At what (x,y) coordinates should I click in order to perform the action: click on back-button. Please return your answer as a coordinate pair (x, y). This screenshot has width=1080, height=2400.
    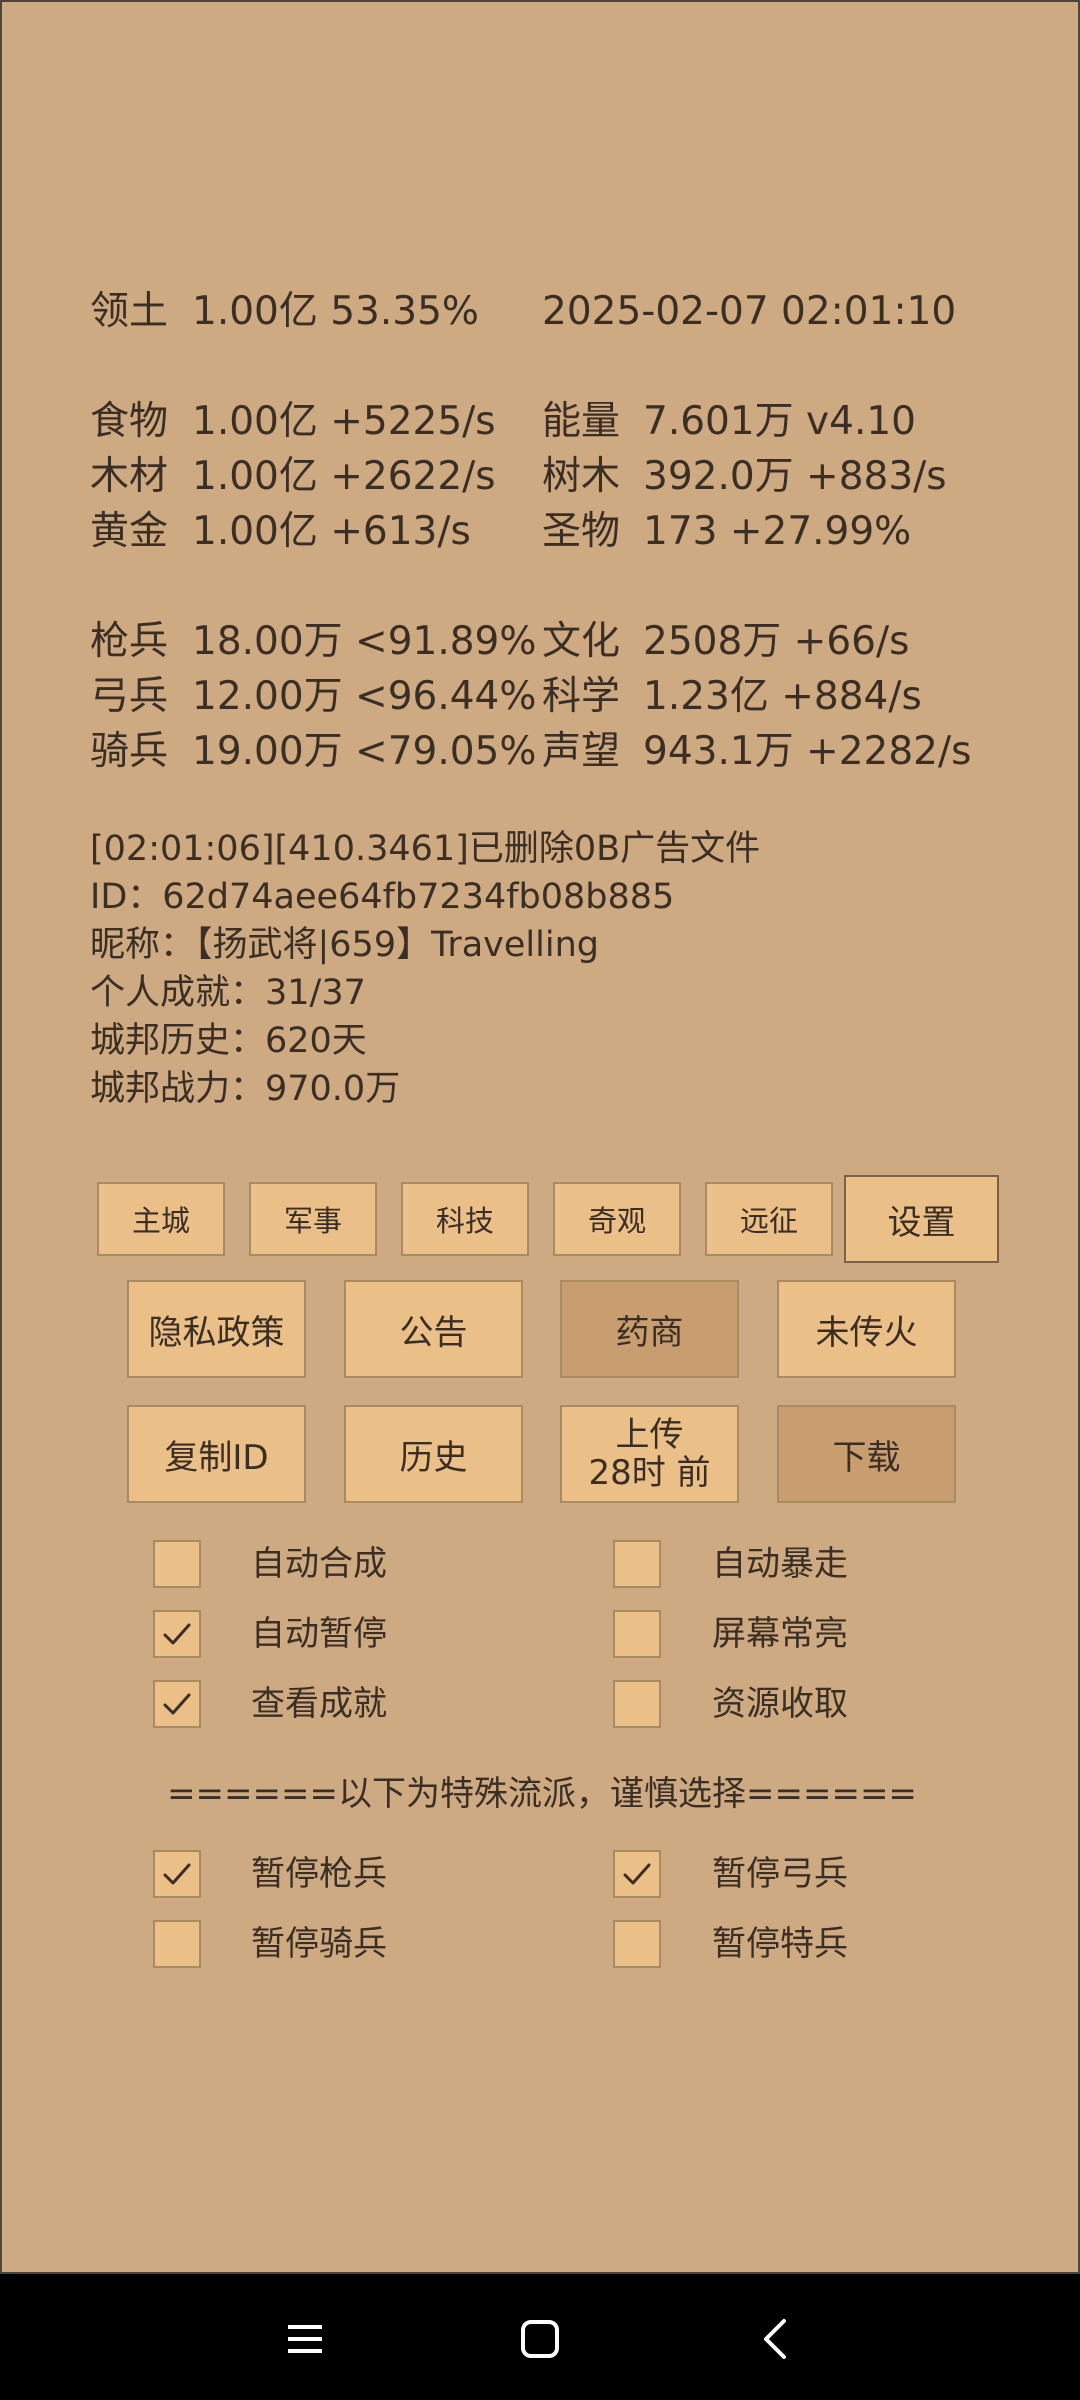
    Looking at the image, I should click on (775, 2339).